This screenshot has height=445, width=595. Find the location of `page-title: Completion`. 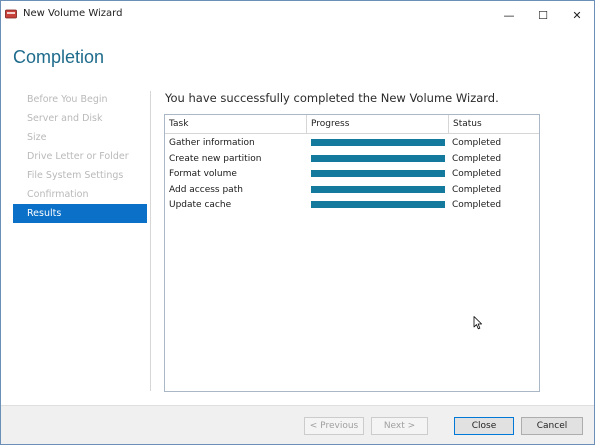

page-title: Completion is located at coordinates (59, 57).